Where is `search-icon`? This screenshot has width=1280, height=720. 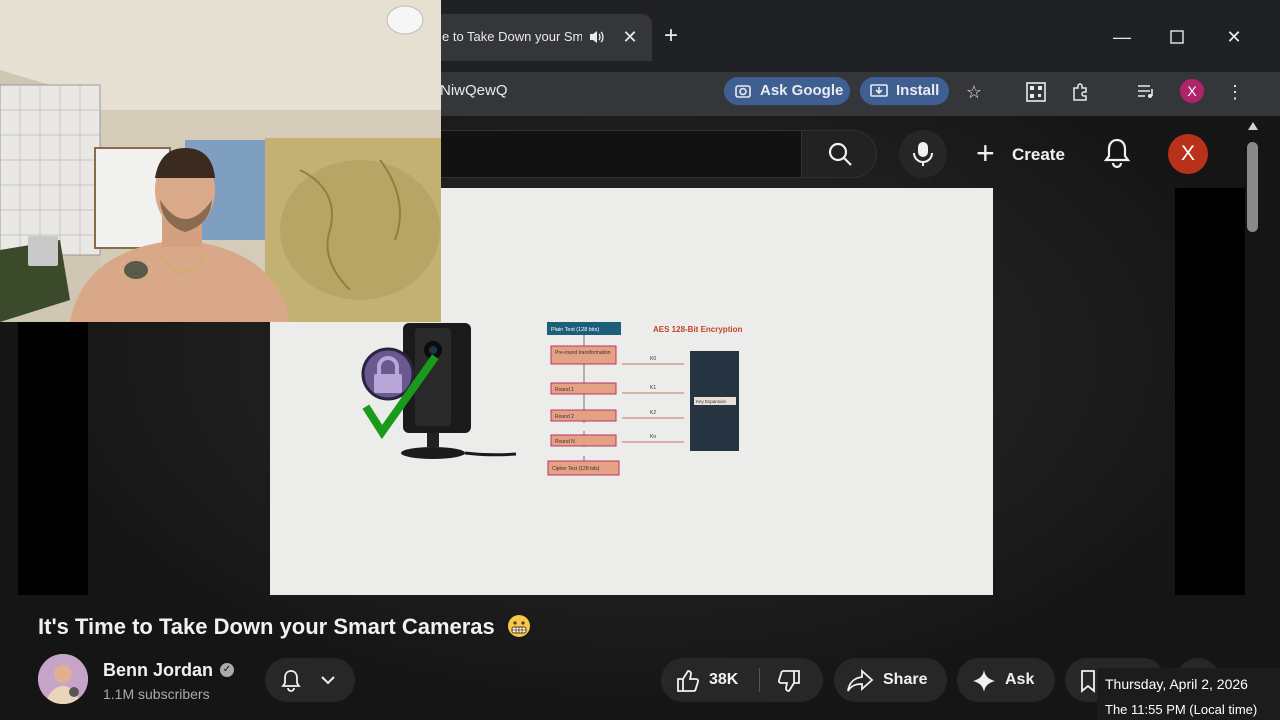 search-icon is located at coordinates (840, 154).